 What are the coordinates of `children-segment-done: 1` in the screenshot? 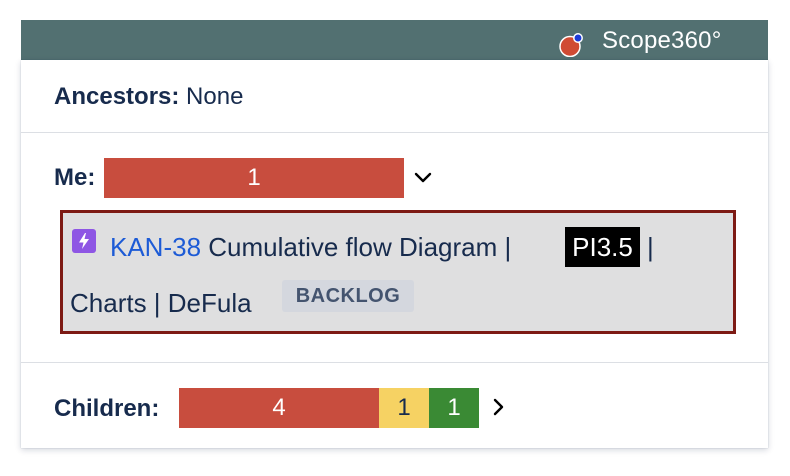 It's located at (454, 408).